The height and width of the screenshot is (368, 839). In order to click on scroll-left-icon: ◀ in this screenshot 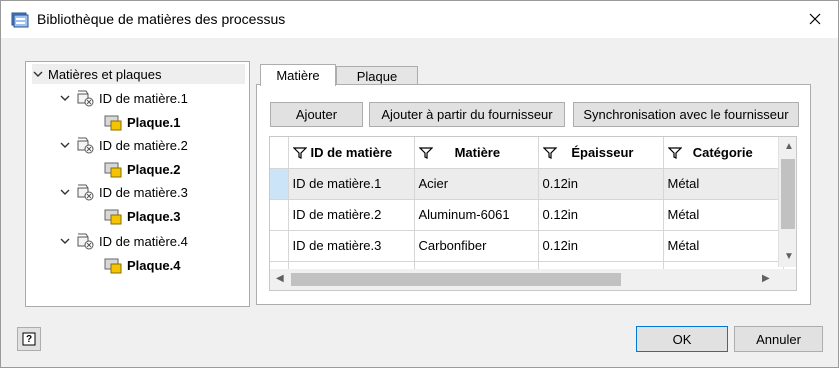, I will do `click(280, 278)`.